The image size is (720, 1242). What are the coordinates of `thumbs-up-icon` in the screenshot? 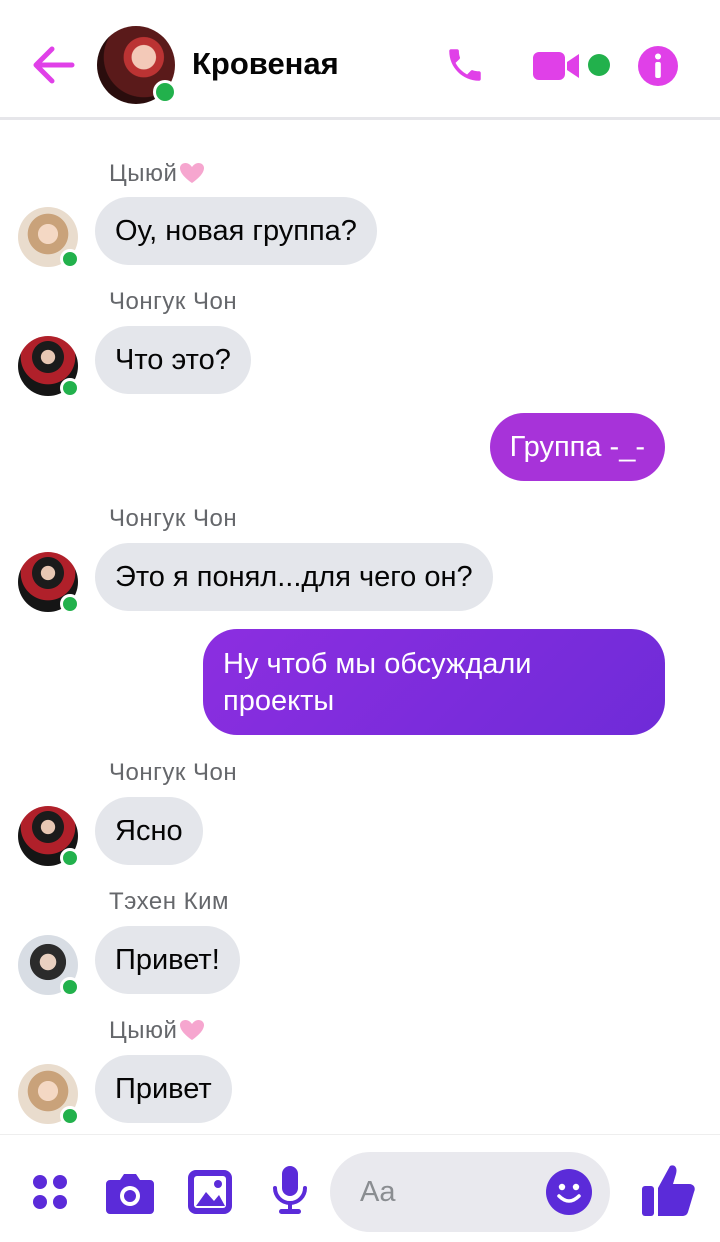 It's located at (669, 1190).